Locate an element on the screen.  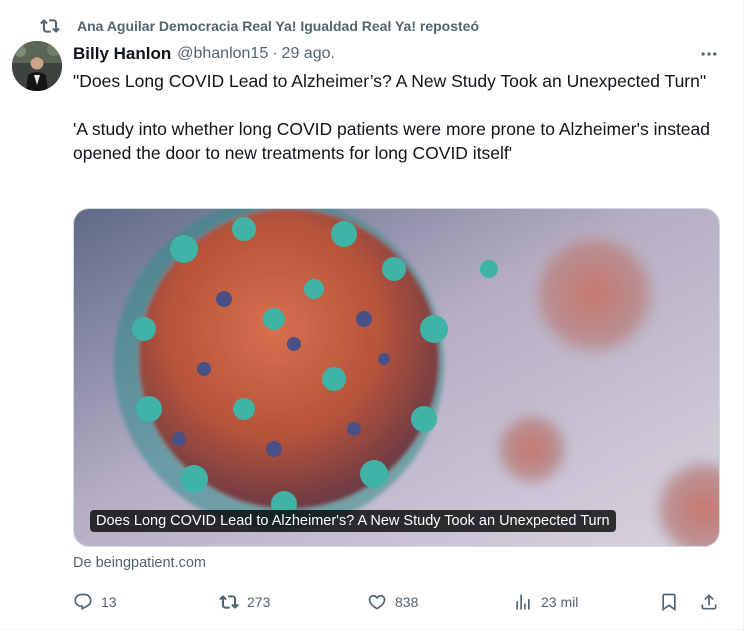
reply-icon is located at coordinates (83, 602).